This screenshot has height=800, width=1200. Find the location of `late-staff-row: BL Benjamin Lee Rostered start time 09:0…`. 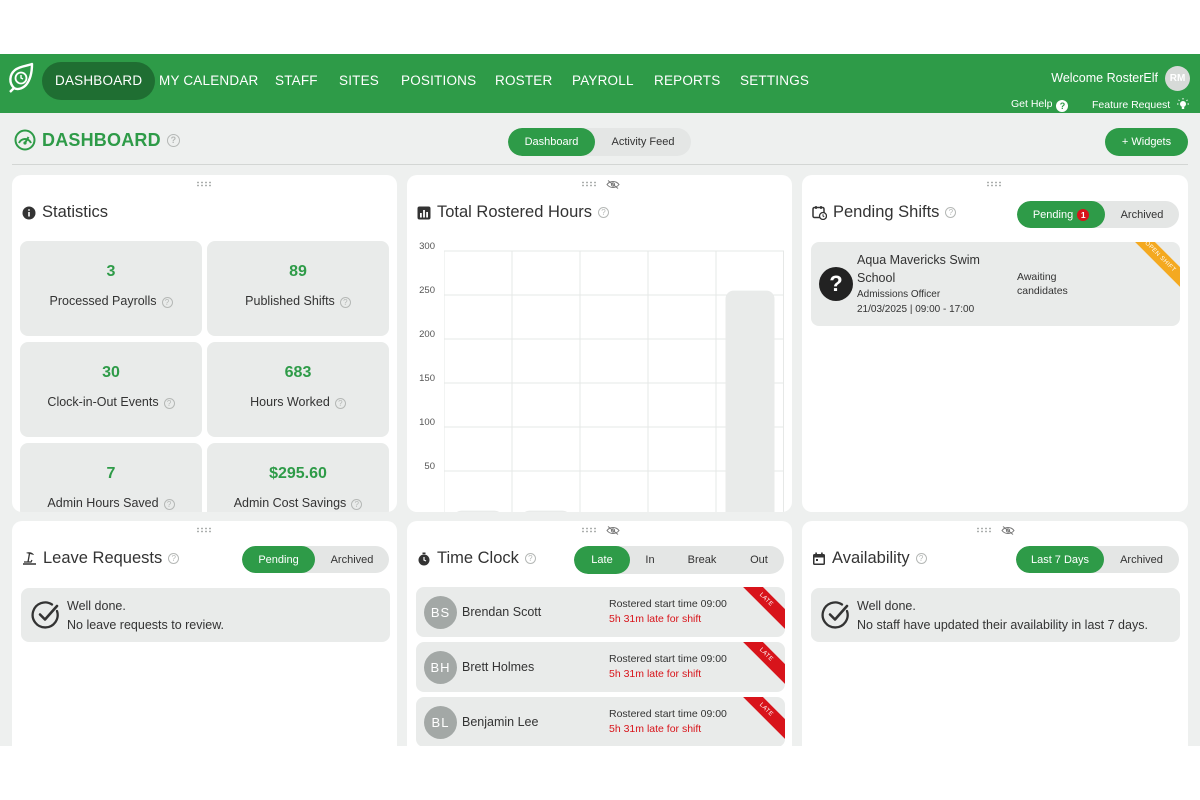

late-staff-row: BL Benjamin Lee Rostered start time 09:0… is located at coordinates (600, 721).